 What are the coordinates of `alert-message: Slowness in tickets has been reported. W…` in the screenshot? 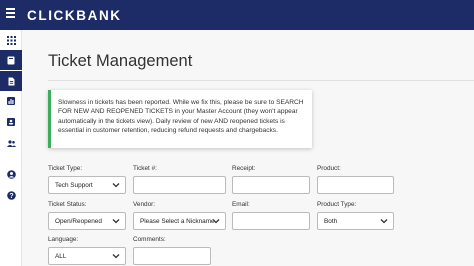 It's located at (181, 116).